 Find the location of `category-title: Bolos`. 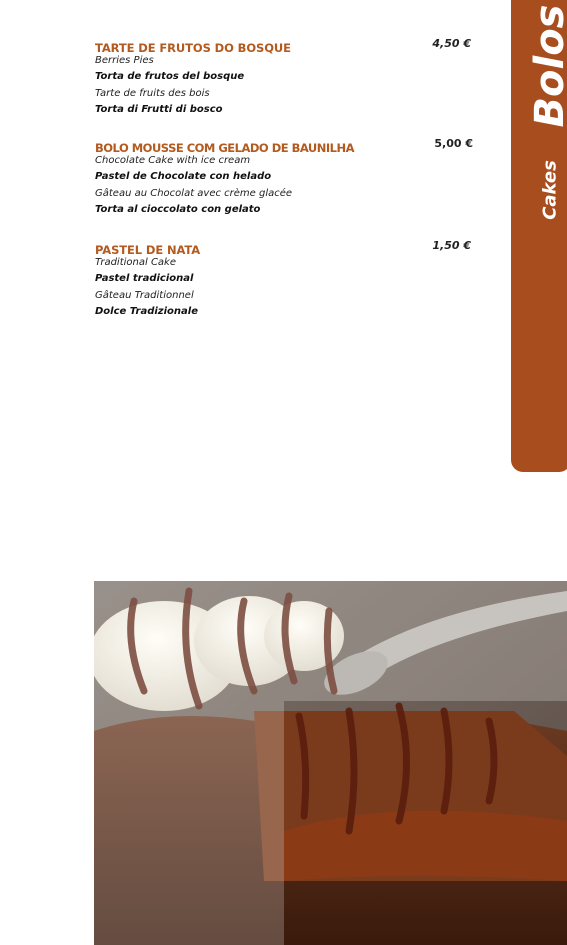

category-title: Bolos is located at coordinates (547, 66).